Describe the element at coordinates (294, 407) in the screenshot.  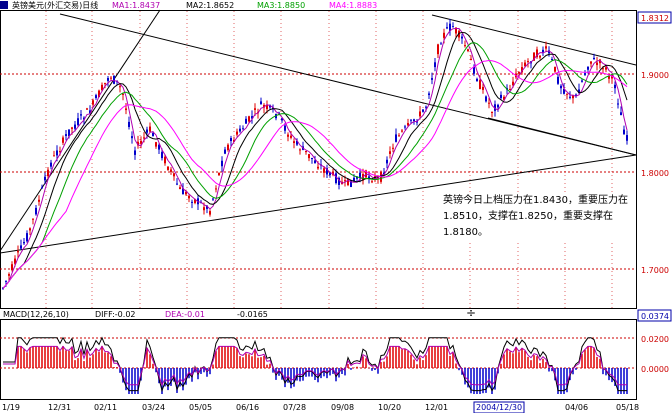
I see `date-label: 07/28` at that location.